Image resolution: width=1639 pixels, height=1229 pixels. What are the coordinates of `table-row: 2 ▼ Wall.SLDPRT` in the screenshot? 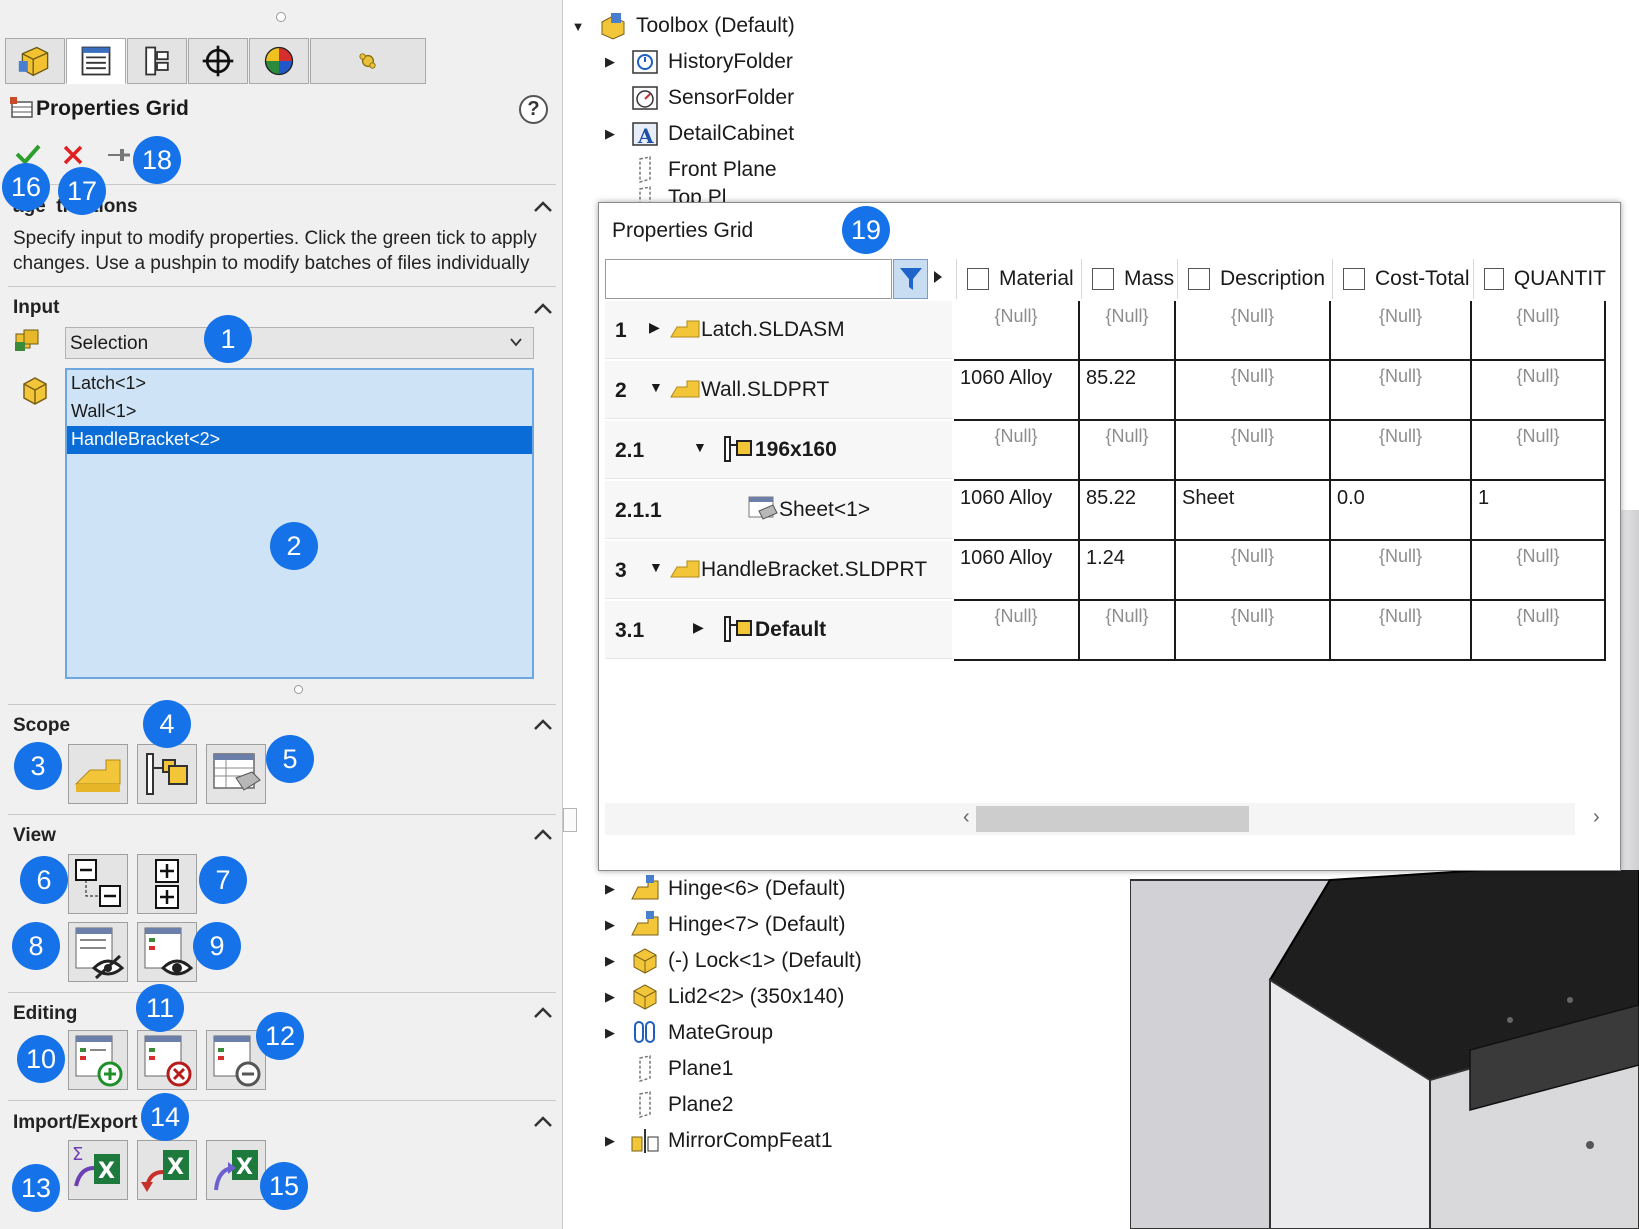 It's located at (778, 390).